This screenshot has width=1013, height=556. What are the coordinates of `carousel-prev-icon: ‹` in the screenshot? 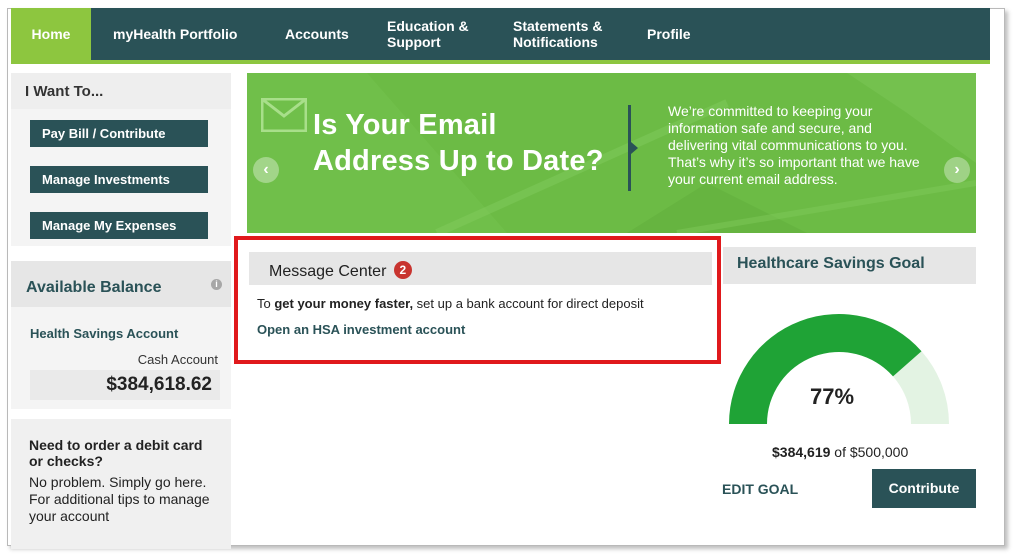 It's located at (266, 170).